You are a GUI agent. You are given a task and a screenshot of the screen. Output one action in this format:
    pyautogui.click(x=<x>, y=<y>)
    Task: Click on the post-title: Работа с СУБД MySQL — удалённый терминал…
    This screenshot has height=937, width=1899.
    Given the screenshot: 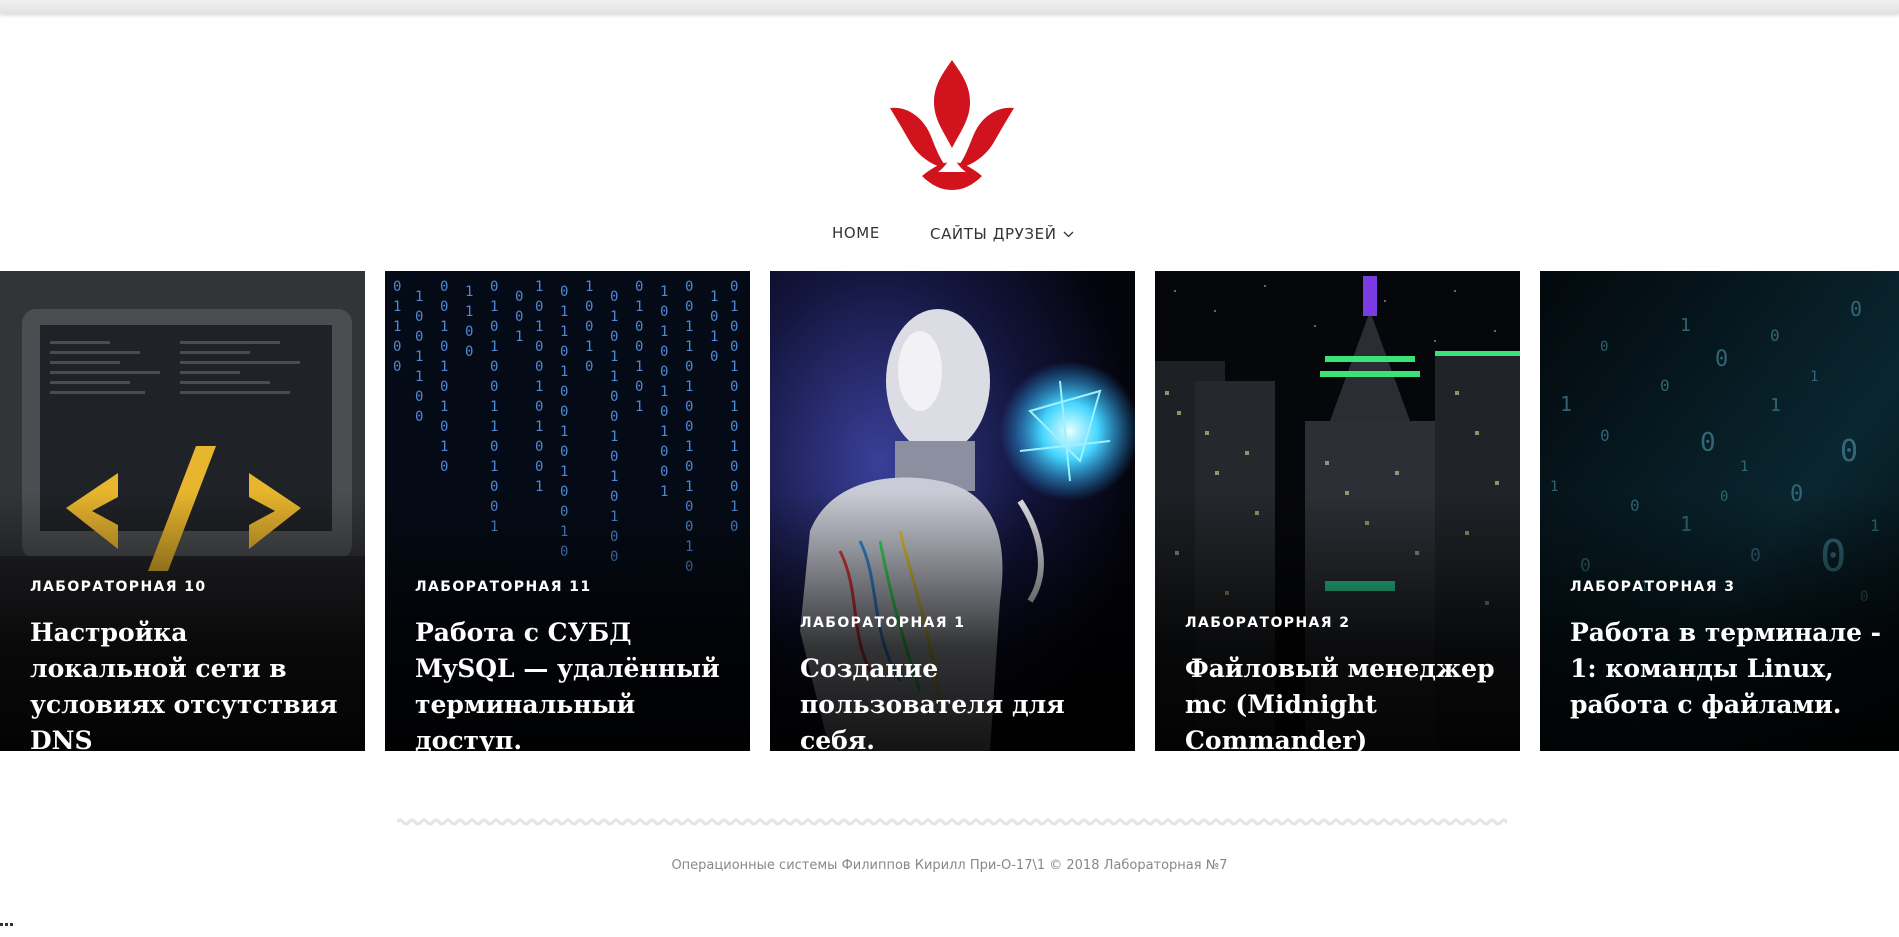 What is the action you would take?
    pyautogui.click(x=575, y=683)
    